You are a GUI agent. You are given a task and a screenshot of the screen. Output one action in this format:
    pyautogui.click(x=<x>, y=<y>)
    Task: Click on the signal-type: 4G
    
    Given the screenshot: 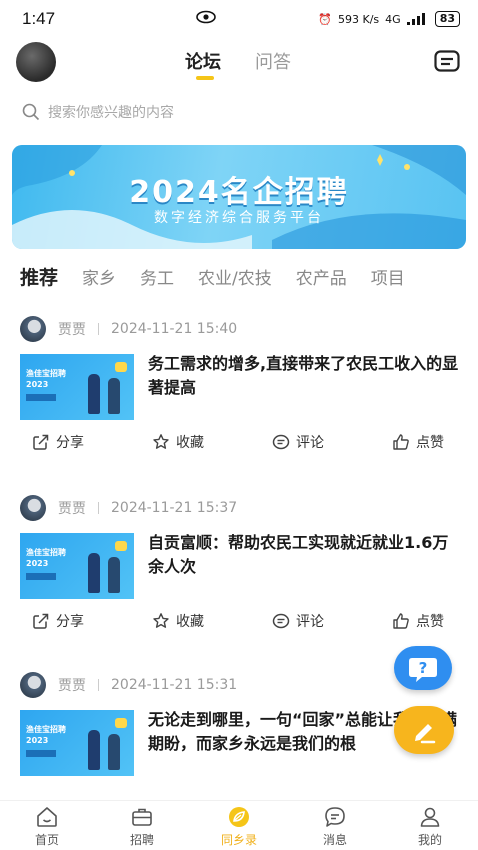 What is the action you would take?
    pyautogui.click(x=393, y=19)
    